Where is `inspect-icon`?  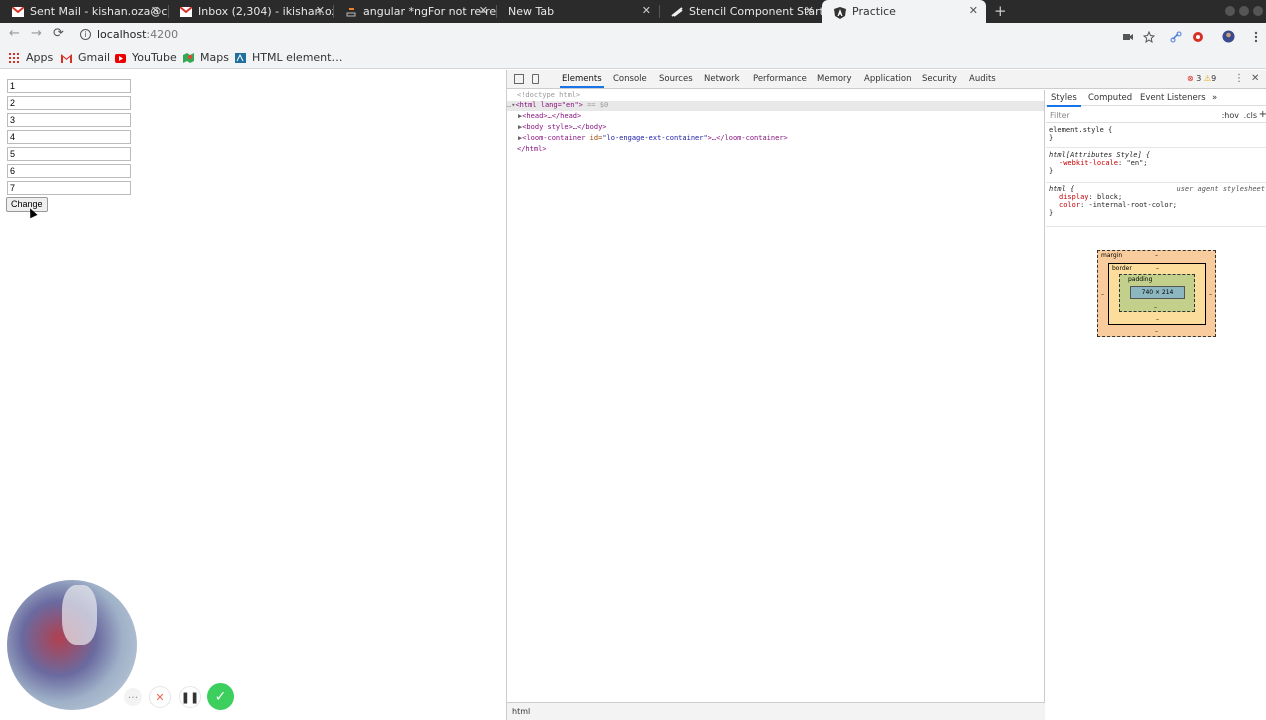
inspect-icon is located at coordinates (519, 79).